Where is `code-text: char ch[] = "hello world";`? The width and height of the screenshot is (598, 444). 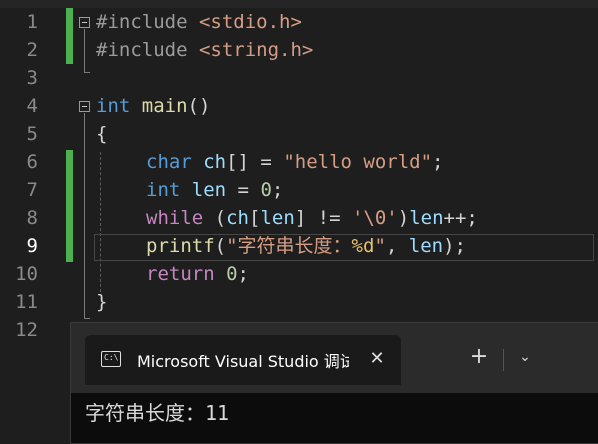 code-text: char ch[] = "hello world"; is located at coordinates (294, 162).